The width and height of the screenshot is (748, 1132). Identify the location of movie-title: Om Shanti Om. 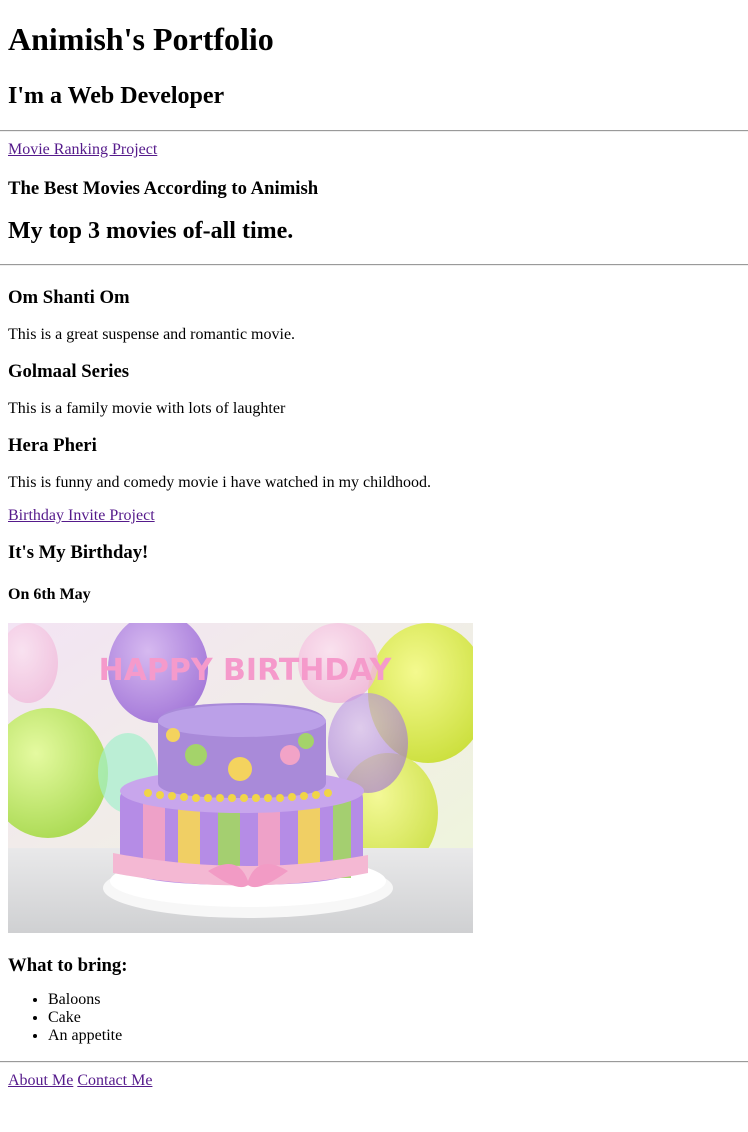
(69, 297).